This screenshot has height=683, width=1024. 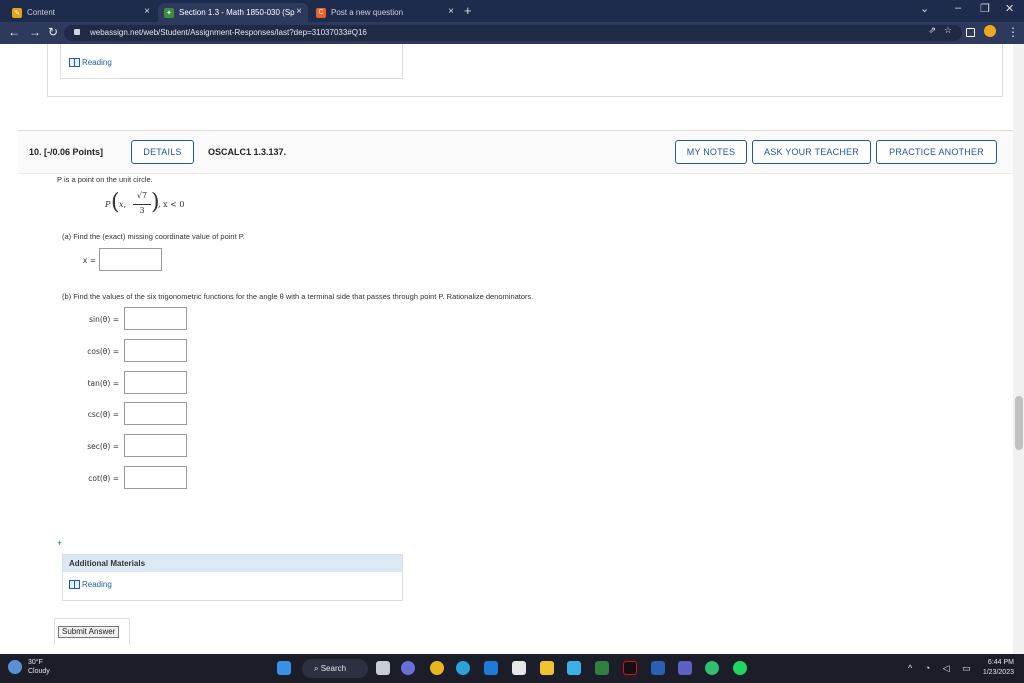 I want to click on netflix-icon, so click(x=630, y=668).